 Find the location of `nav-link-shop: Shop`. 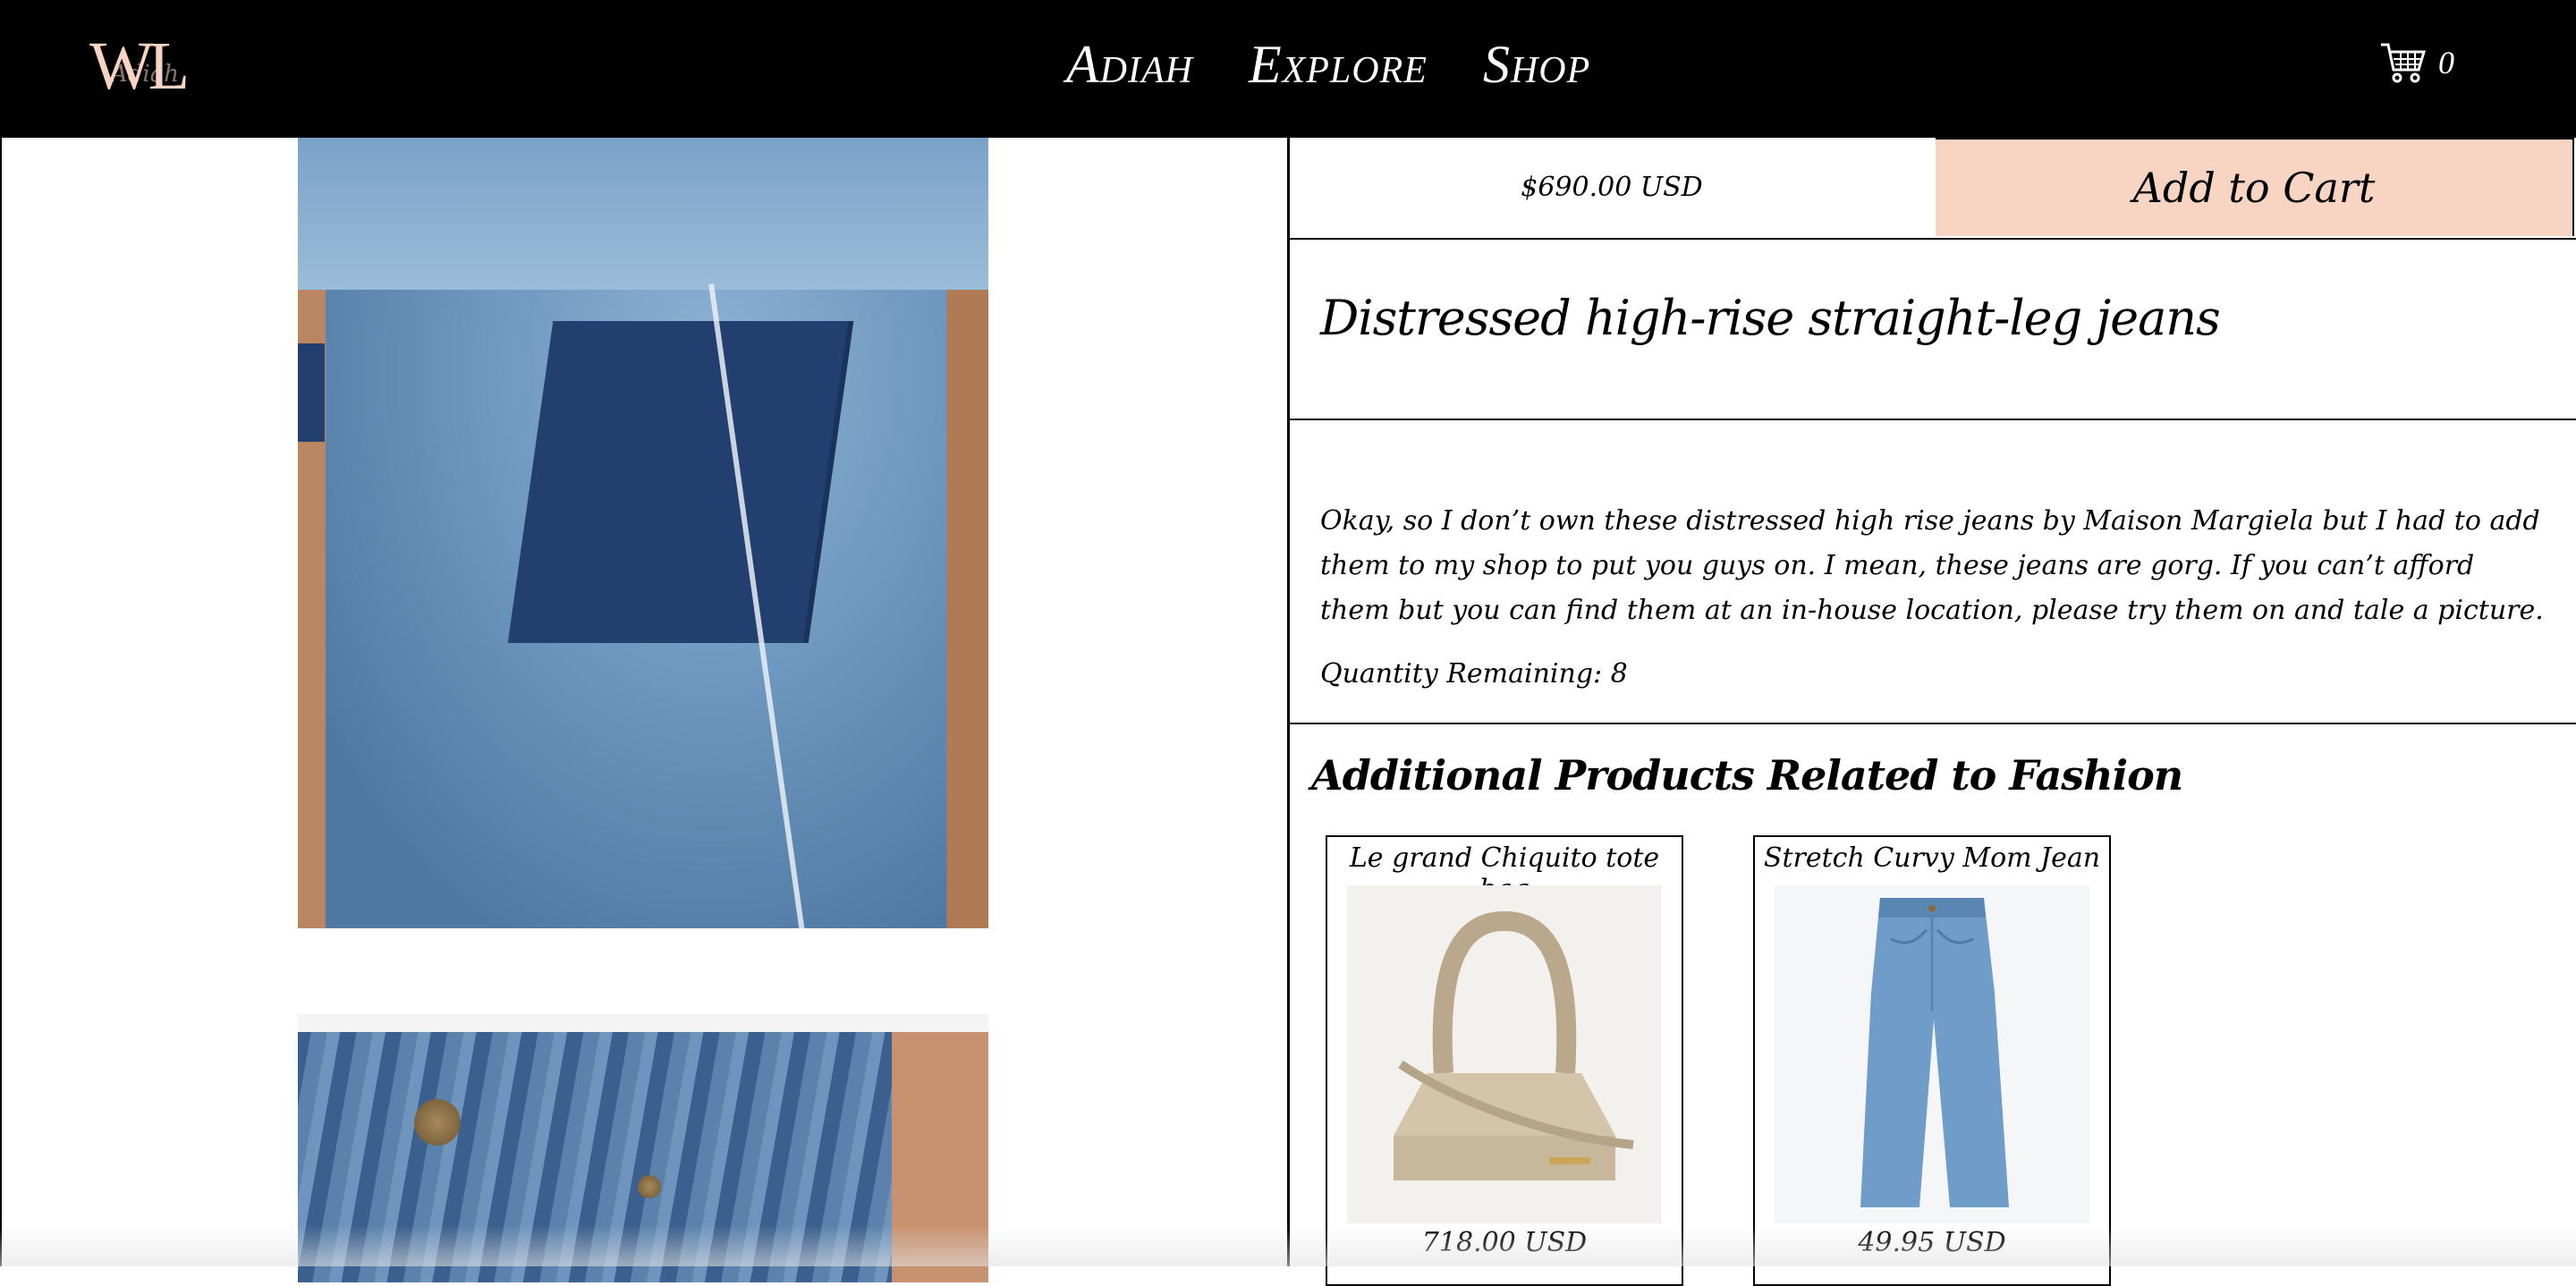

nav-link-shop: Shop is located at coordinates (1536, 65).